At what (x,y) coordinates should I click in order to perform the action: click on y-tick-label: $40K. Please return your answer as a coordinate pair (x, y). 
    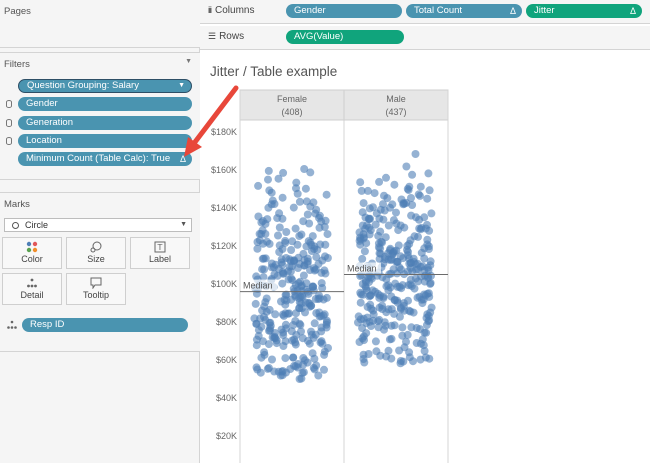
    Looking at the image, I should click on (226, 398).